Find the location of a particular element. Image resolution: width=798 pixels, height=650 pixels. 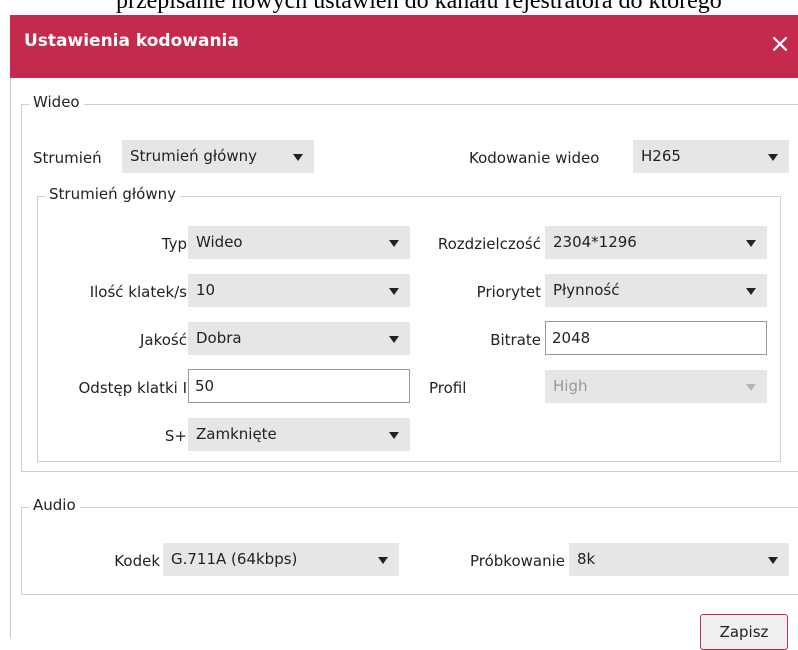

sampling-select: 8k is located at coordinates (679, 559).